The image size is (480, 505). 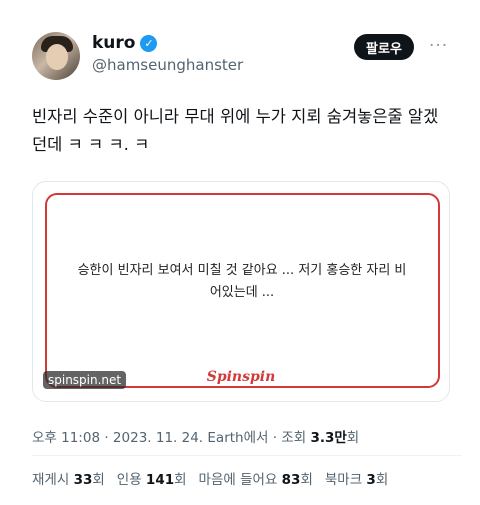 What do you see at coordinates (167, 65) in the screenshot?
I see `user-handle: @hamseunghanster` at bounding box center [167, 65].